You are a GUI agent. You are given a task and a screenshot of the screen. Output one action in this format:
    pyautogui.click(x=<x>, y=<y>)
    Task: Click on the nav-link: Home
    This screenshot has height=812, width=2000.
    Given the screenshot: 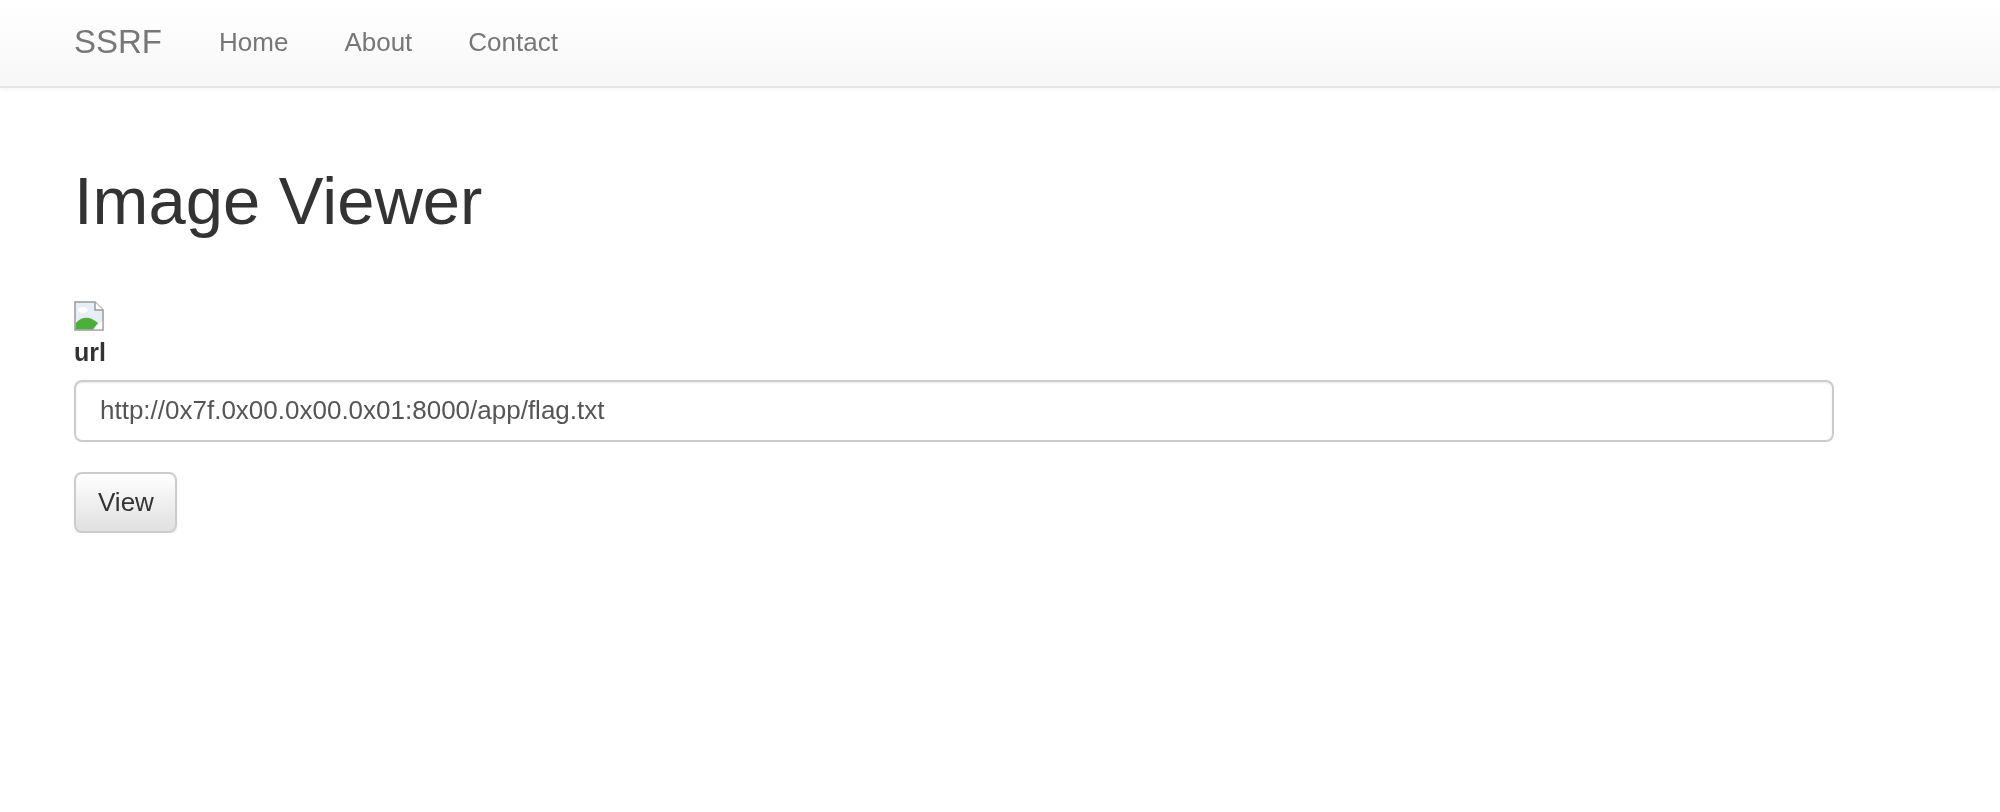 What is the action you would take?
    pyautogui.click(x=254, y=43)
    